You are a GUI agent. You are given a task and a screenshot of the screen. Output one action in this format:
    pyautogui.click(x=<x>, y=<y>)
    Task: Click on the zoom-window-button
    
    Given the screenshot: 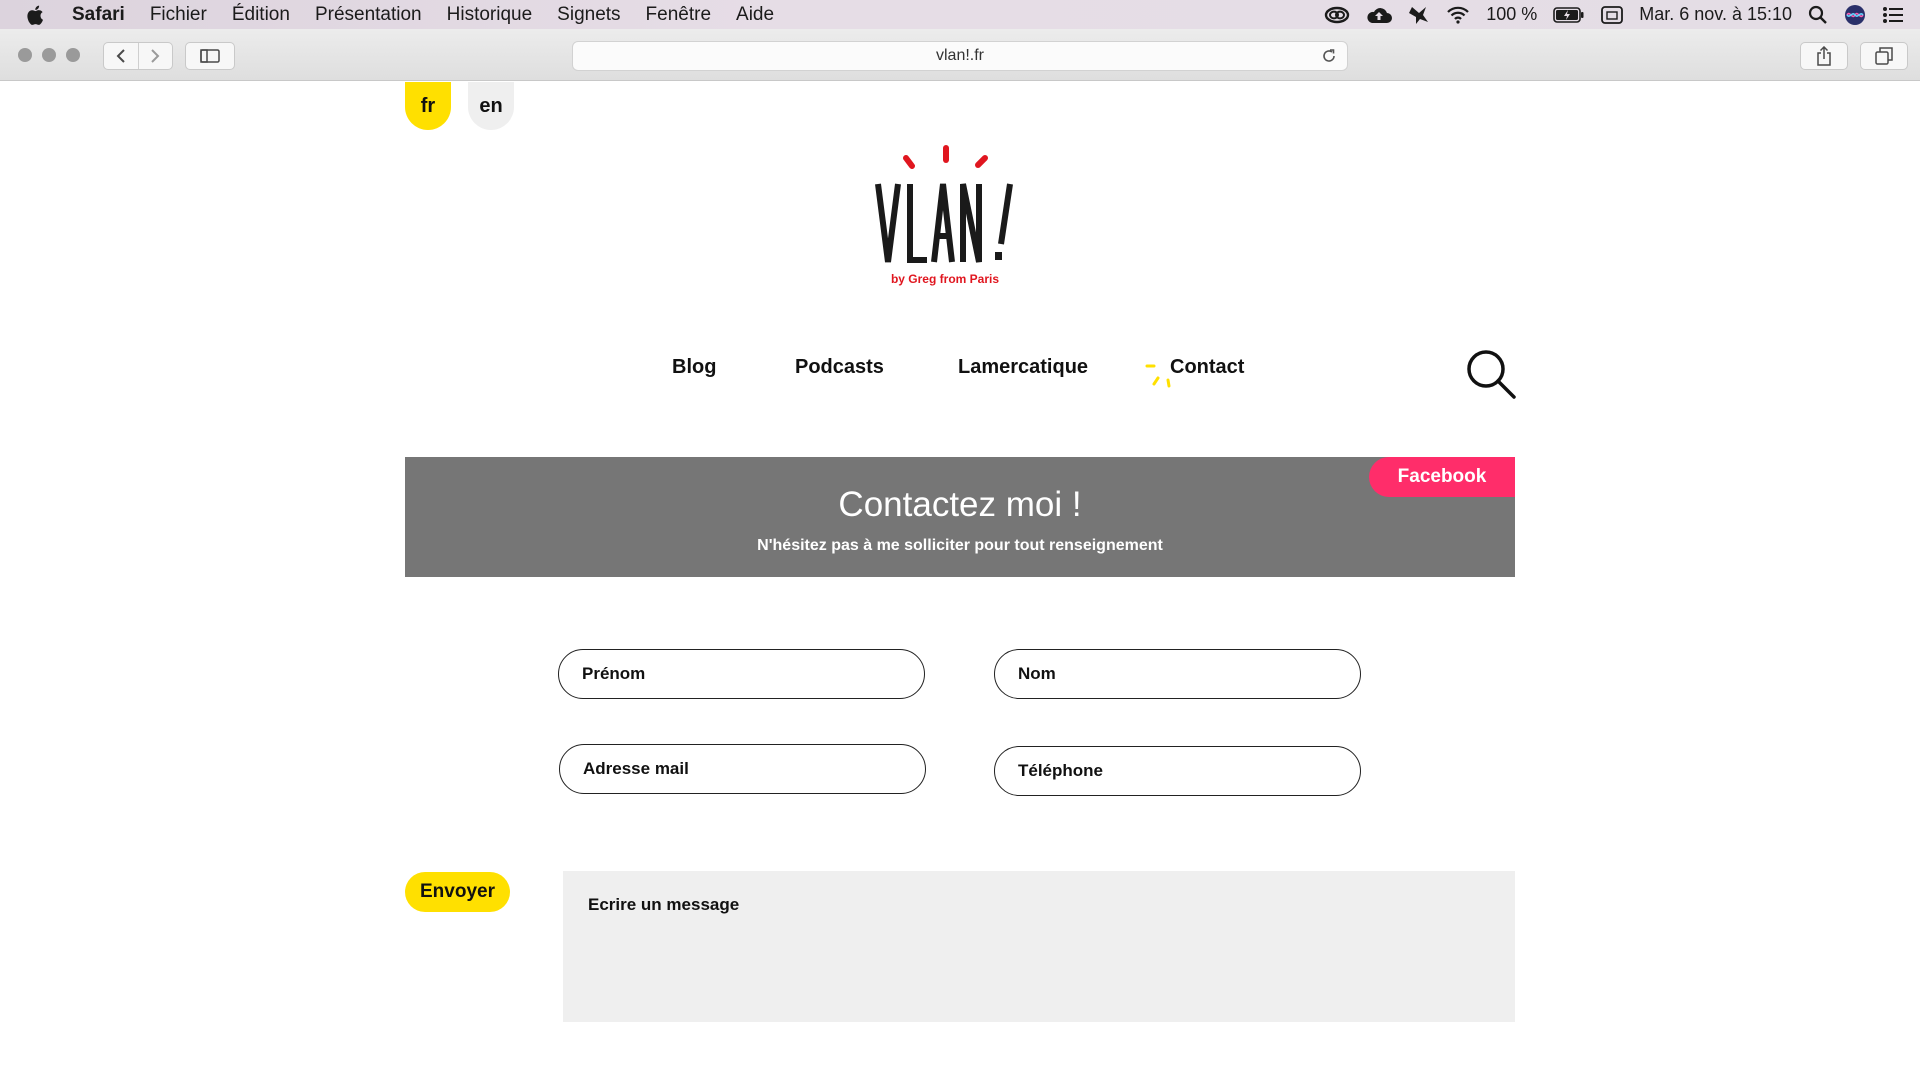 What is the action you would take?
    pyautogui.click(x=73, y=55)
    